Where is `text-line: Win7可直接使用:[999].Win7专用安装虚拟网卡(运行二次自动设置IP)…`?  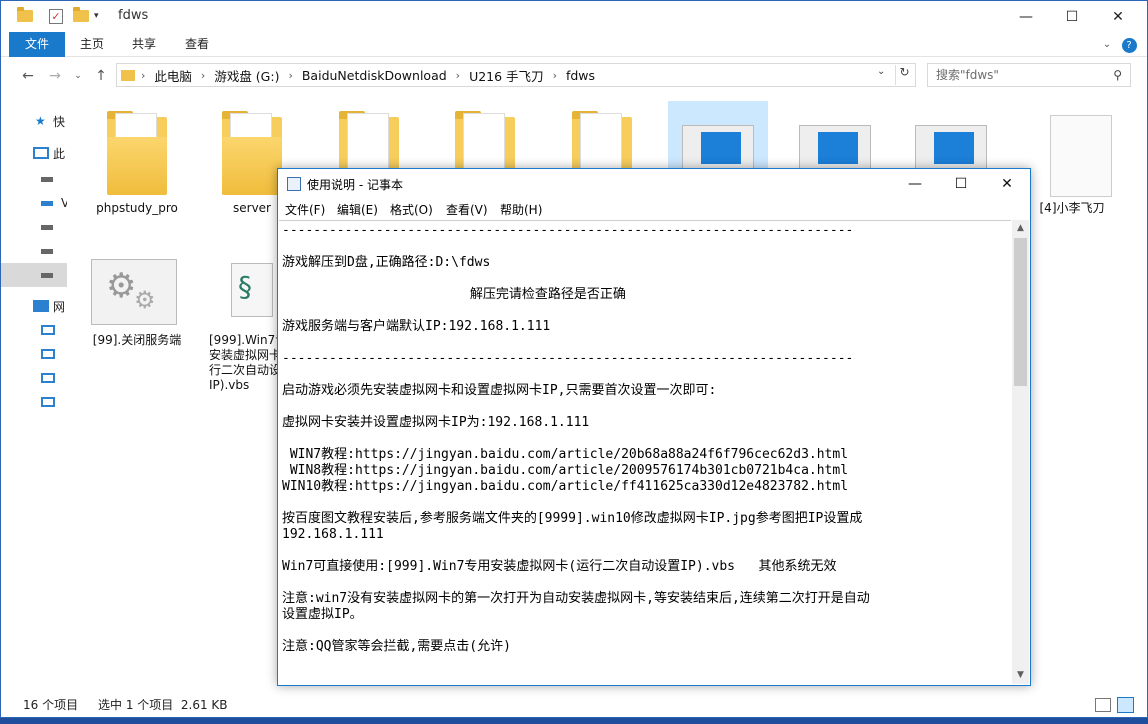
text-line: Win7可直接使用:[999].Win7专用安装虚拟网卡(运行二次自动设置IP)… is located at coordinates (559, 566).